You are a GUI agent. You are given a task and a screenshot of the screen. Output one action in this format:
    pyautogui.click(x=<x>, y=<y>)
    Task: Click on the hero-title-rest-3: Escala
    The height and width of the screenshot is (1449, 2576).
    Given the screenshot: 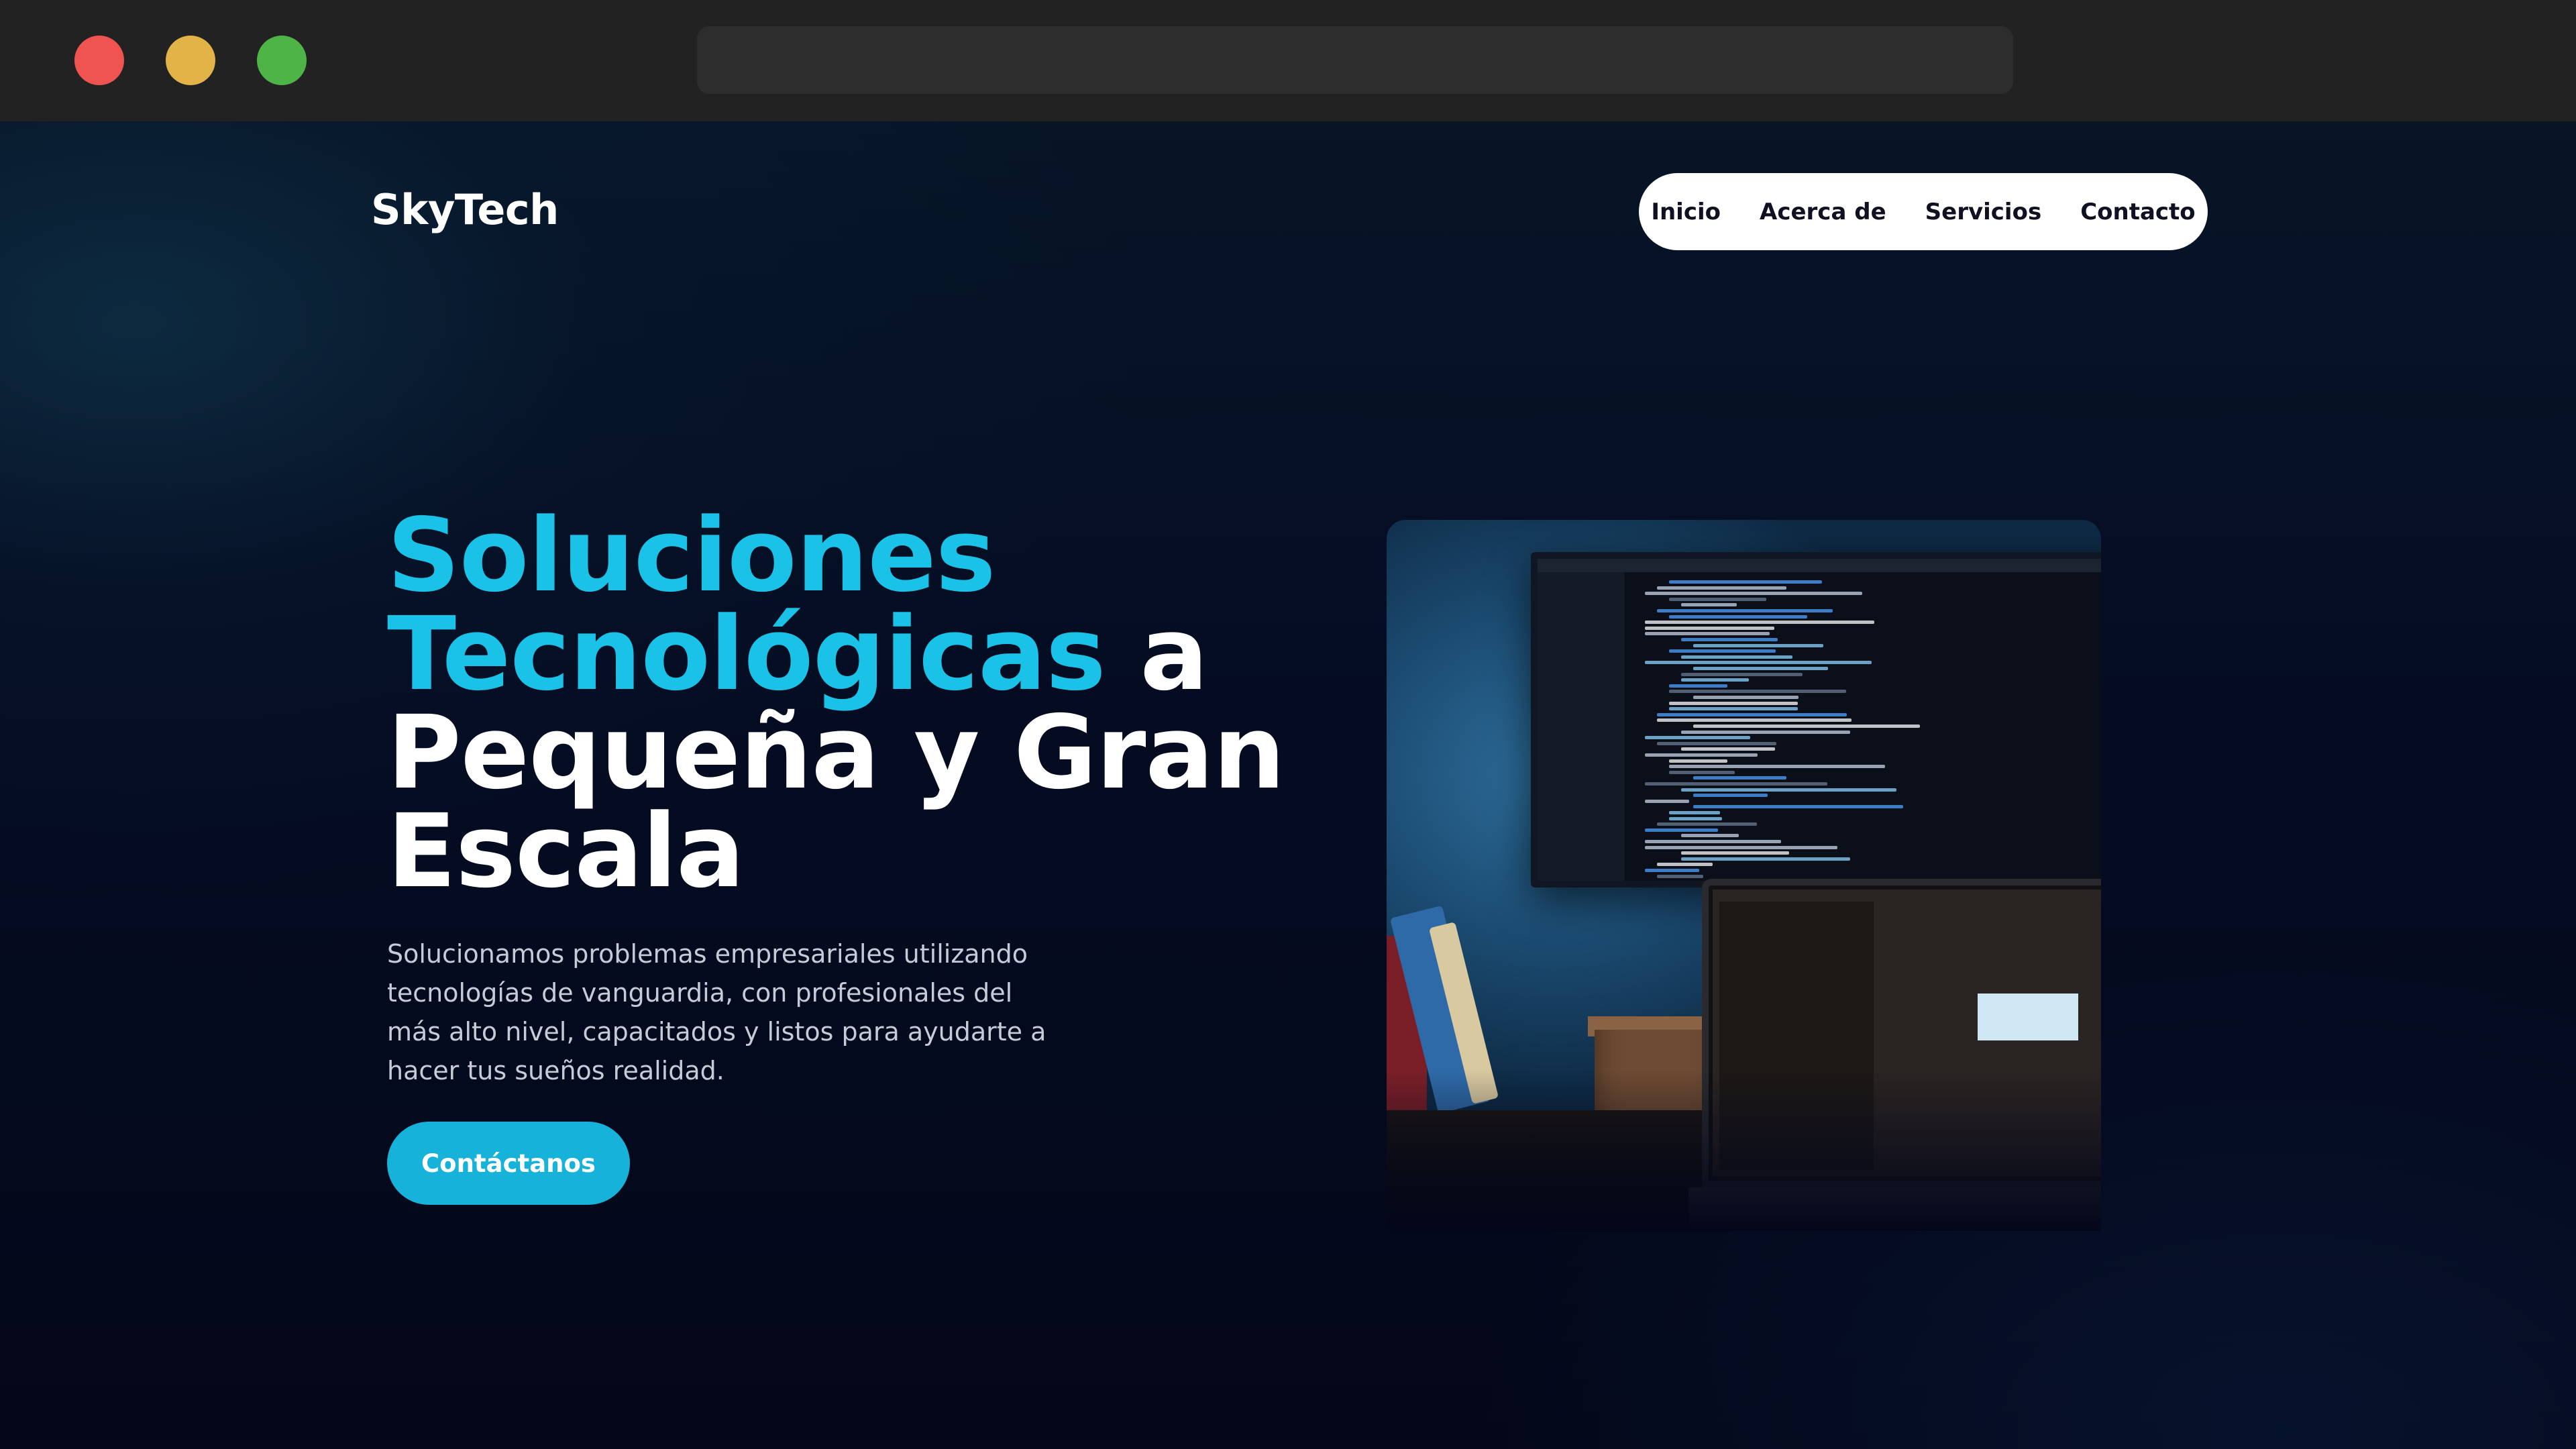 What is the action you would take?
    pyautogui.click(x=566, y=851)
    